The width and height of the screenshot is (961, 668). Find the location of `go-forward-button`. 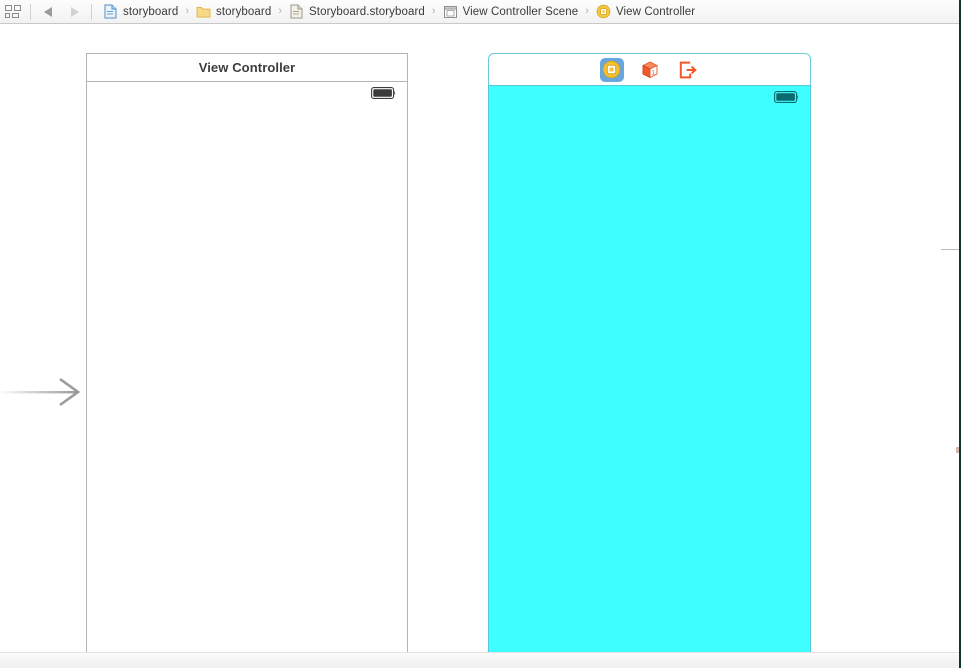

go-forward-button is located at coordinates (74, 12).